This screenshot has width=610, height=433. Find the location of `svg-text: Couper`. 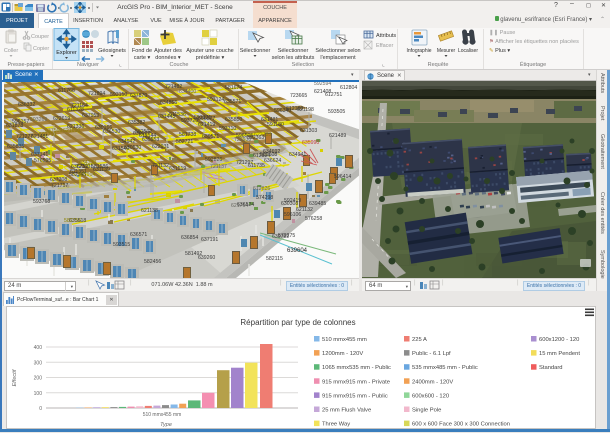

svg-text: Couper is located at coordinates (40, 37).